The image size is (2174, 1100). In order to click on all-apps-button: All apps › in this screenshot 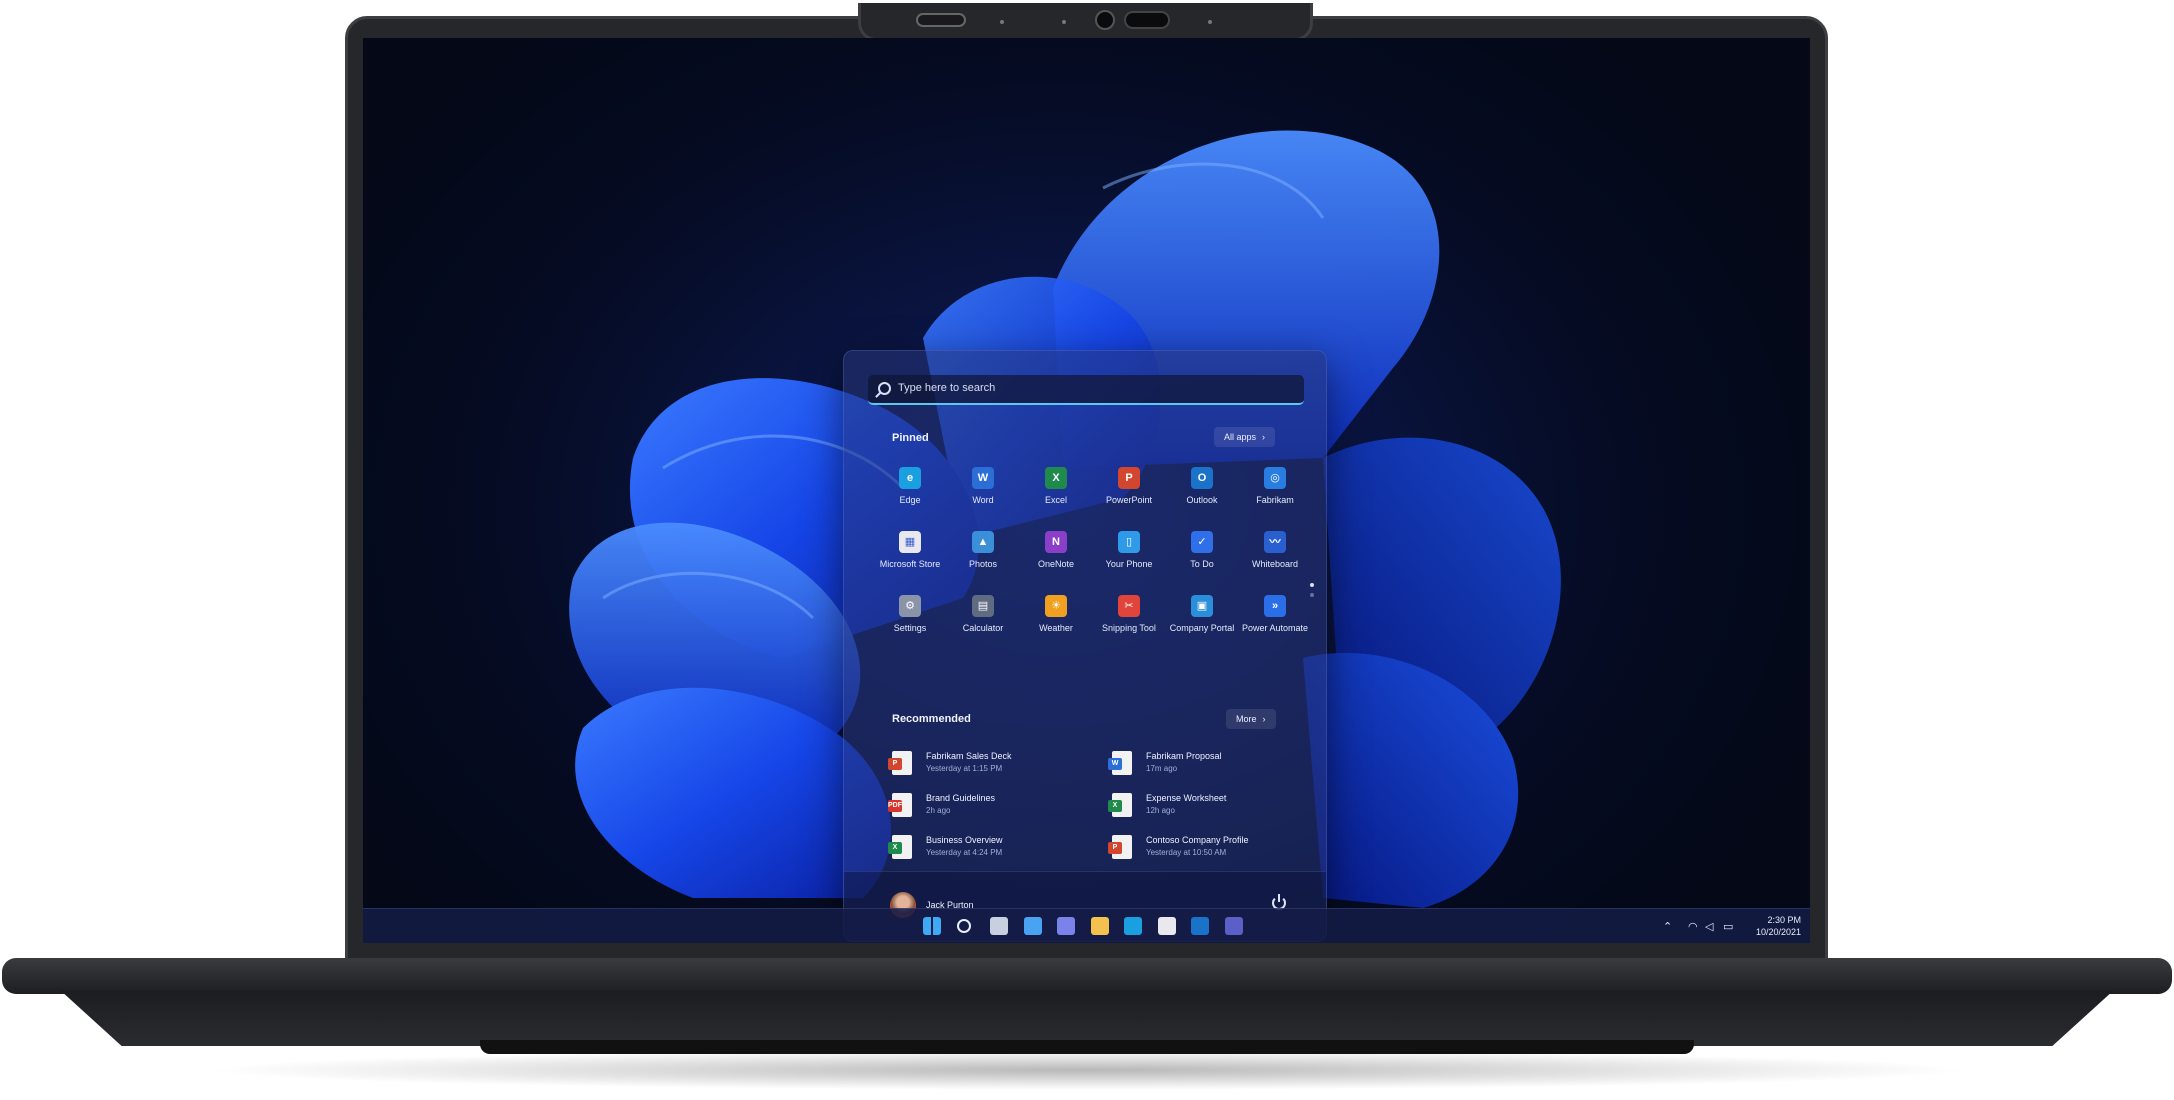, I will do `click(1245, 437)`.